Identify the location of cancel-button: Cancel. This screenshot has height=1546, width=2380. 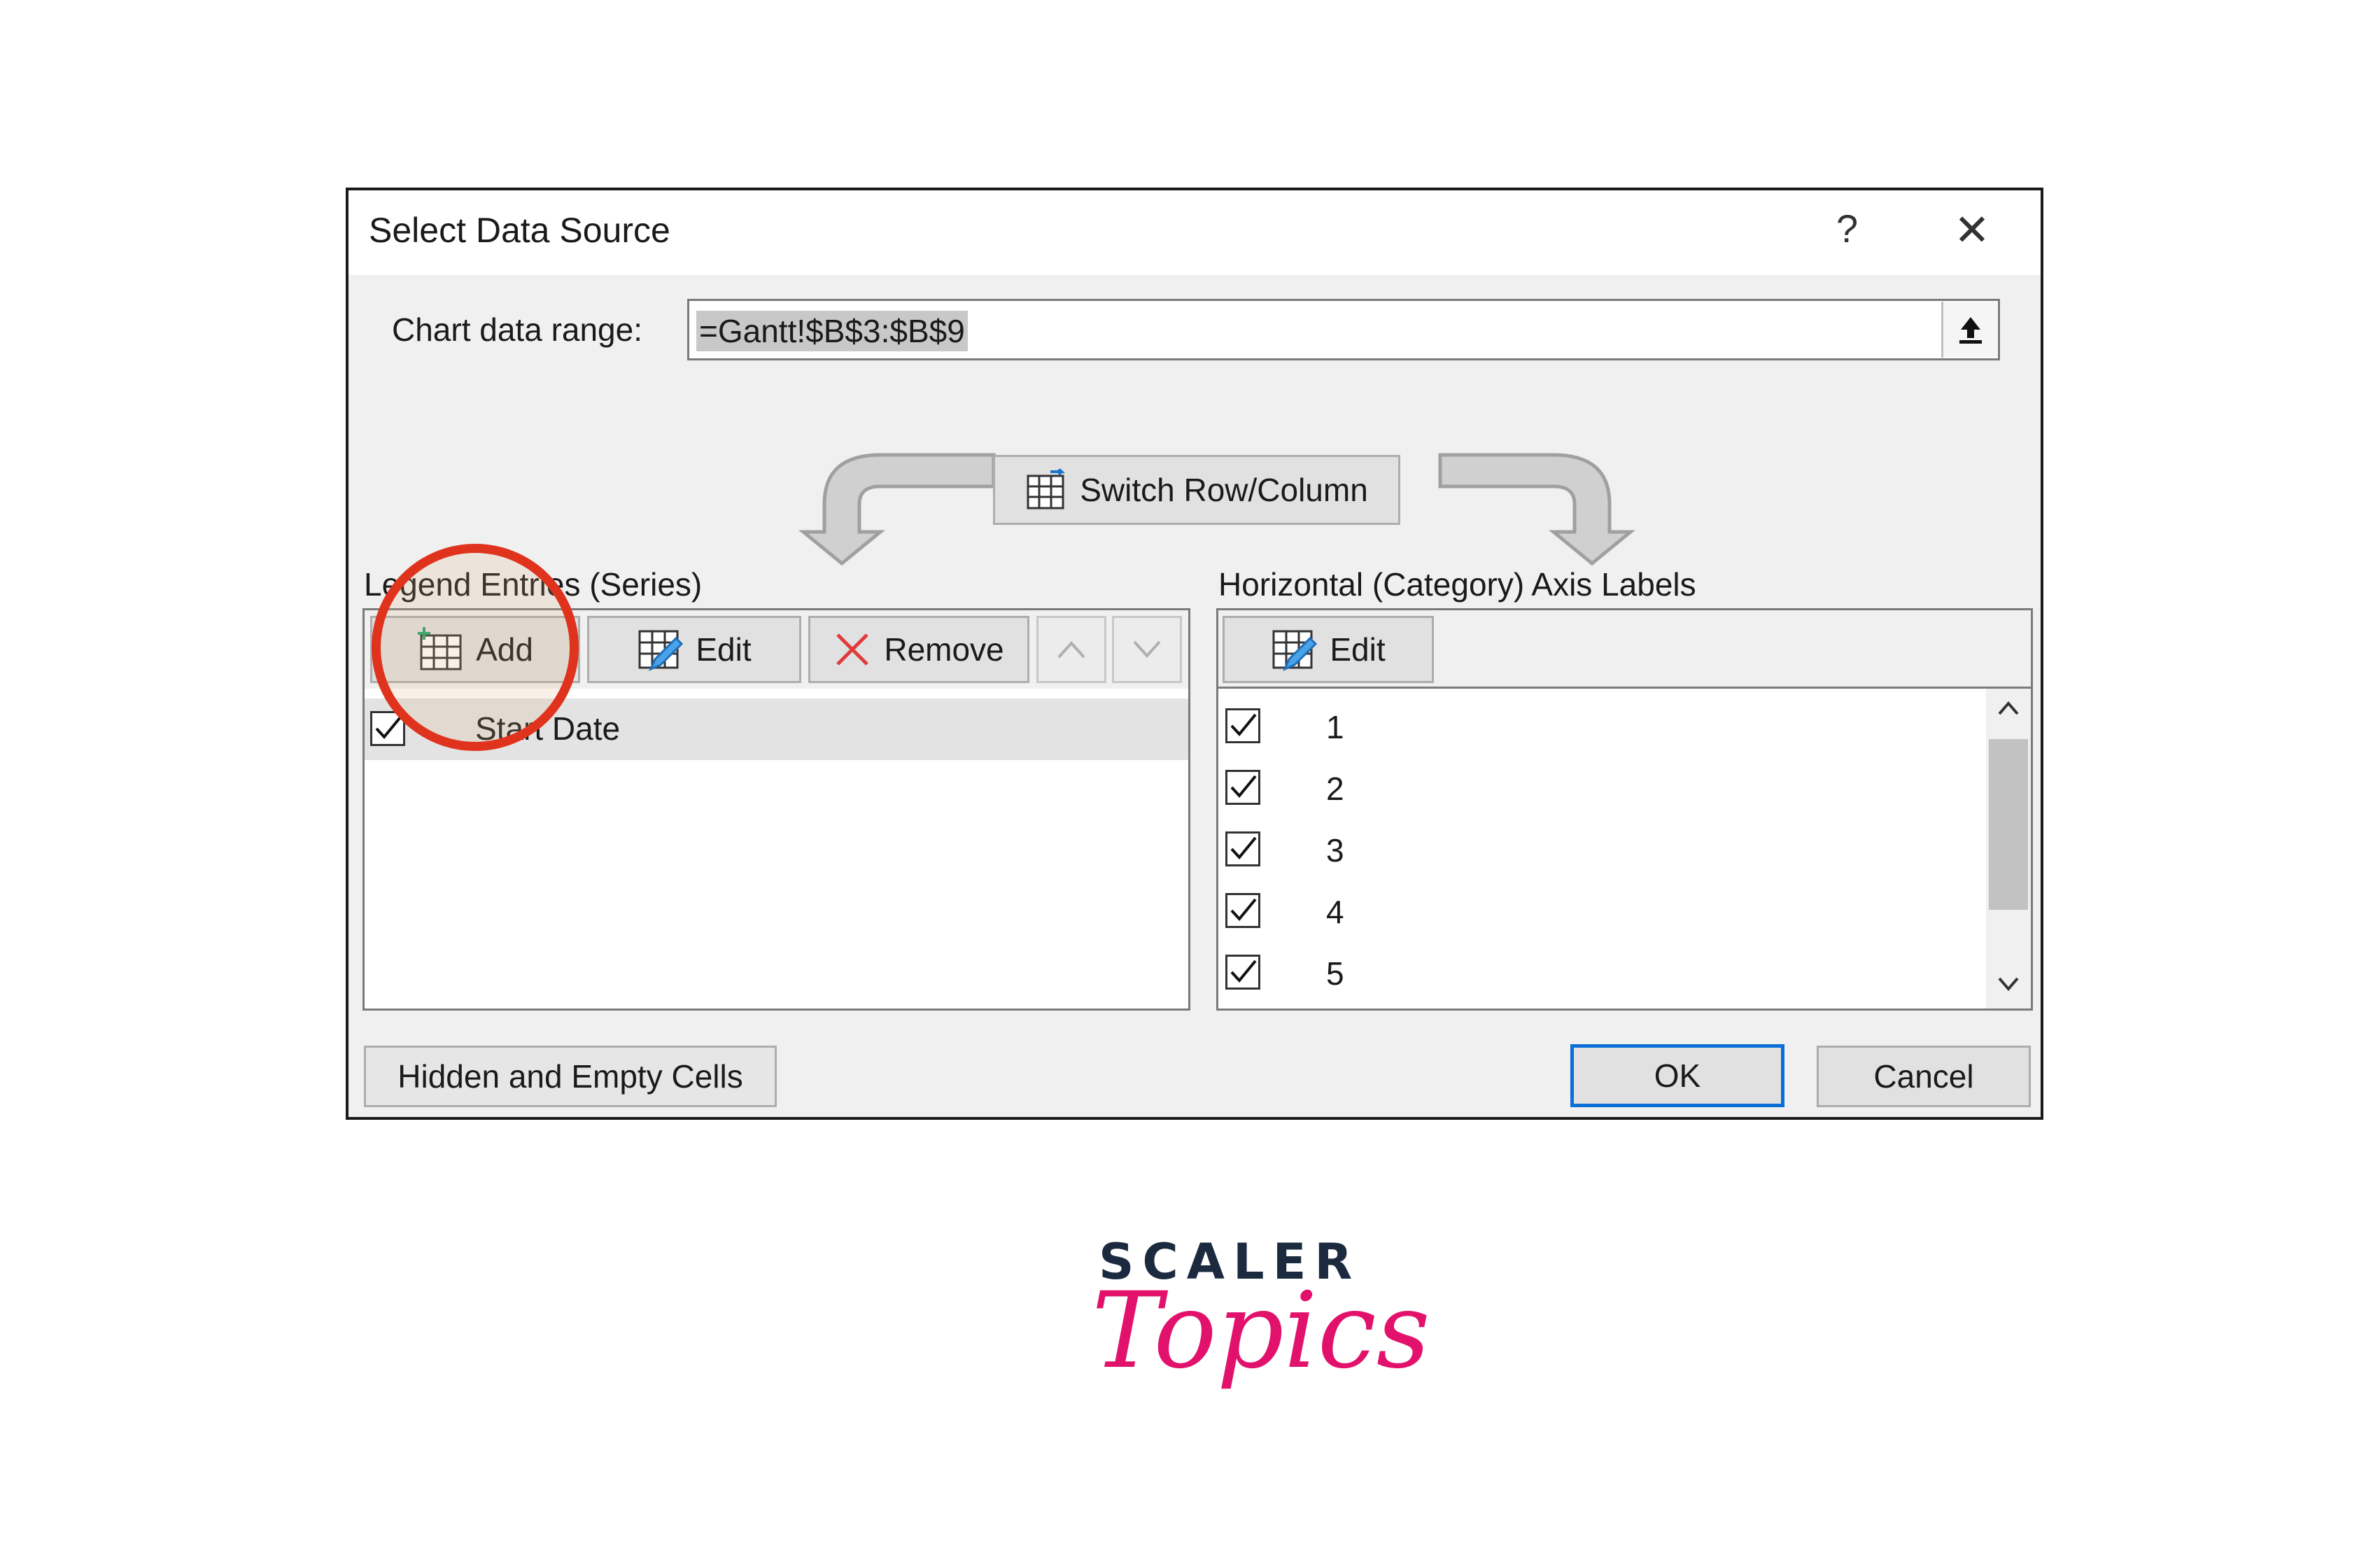
(1924, 1076).